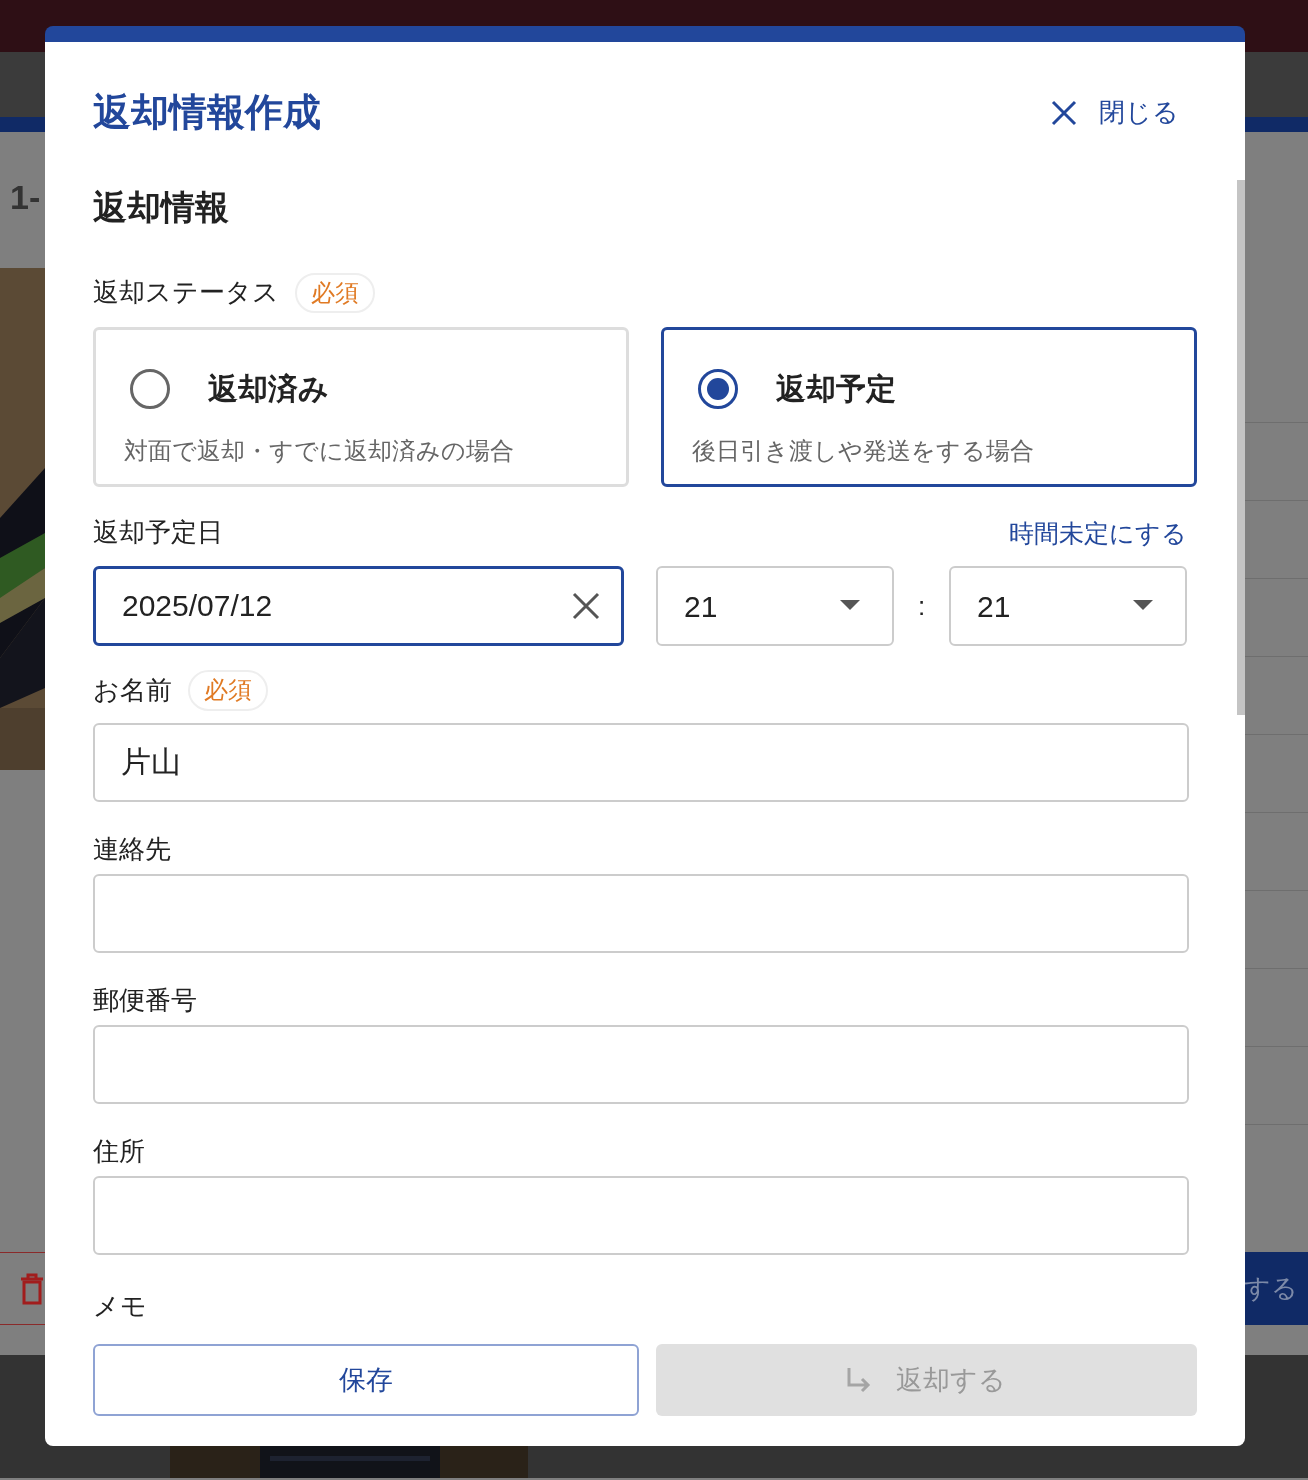  I want to click on option-description: 後日引き渡しや発送をする場合, so click(863, 451).